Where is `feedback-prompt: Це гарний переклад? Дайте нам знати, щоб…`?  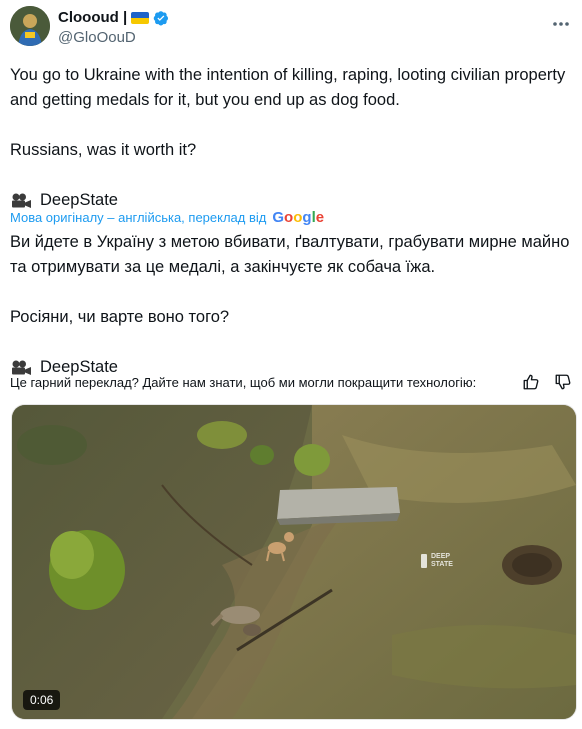
feedback-prompt: Це гарний переклад? Дайте нам знати, щоб… is located at coordinates (243, 382).